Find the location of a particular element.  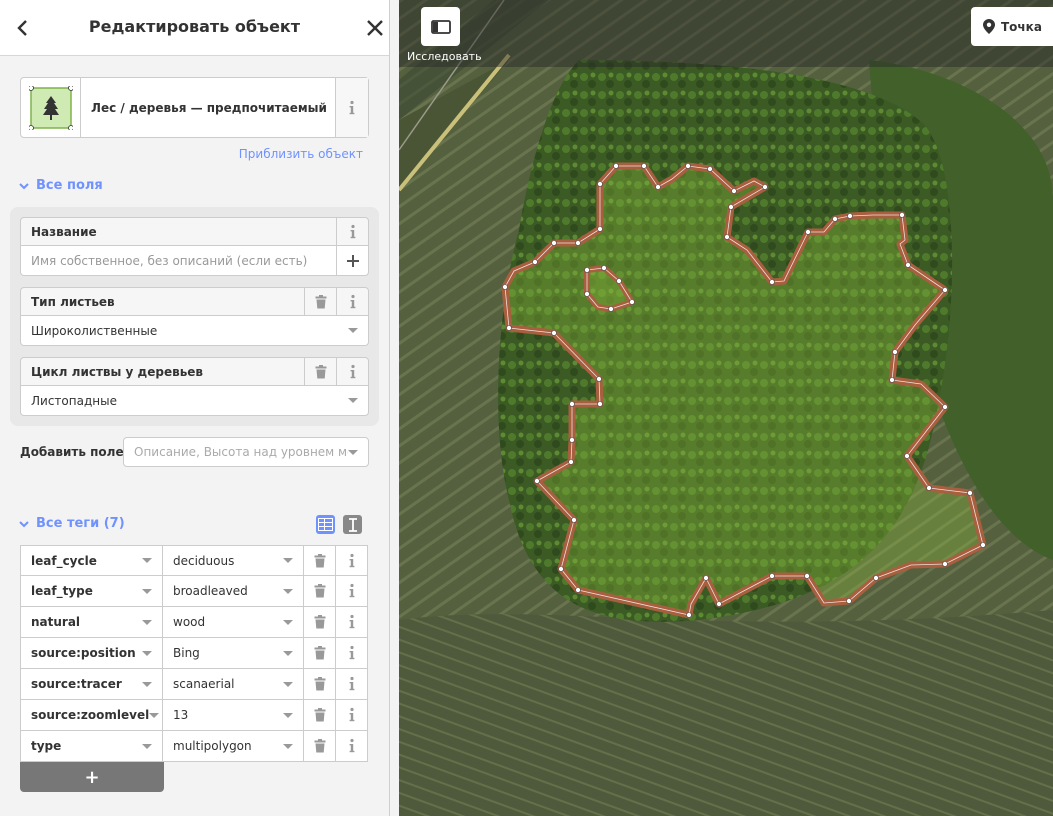

tree-icon is located at coordinates (50, 107).